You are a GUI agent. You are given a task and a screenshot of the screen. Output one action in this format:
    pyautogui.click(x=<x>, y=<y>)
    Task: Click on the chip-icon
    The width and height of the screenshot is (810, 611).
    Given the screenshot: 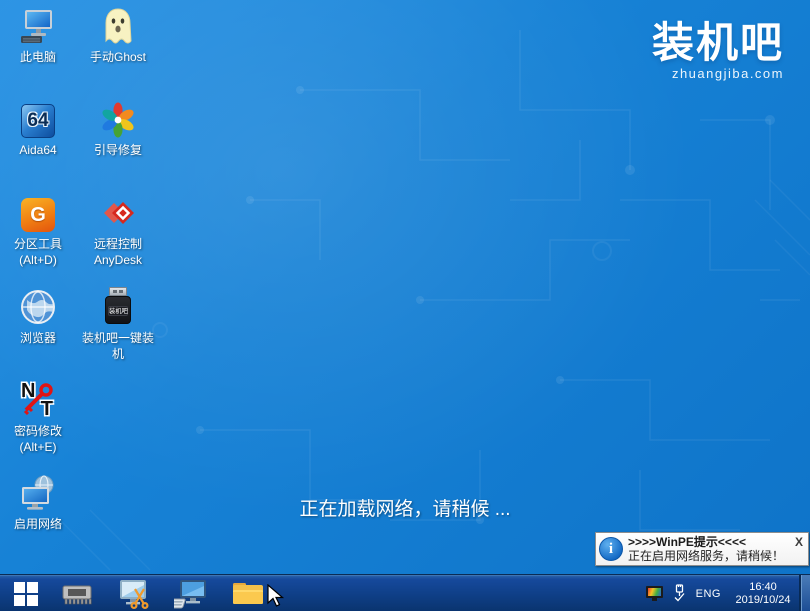 What is the action you would take?
    pyautogui.click(x=77, y=594)
    